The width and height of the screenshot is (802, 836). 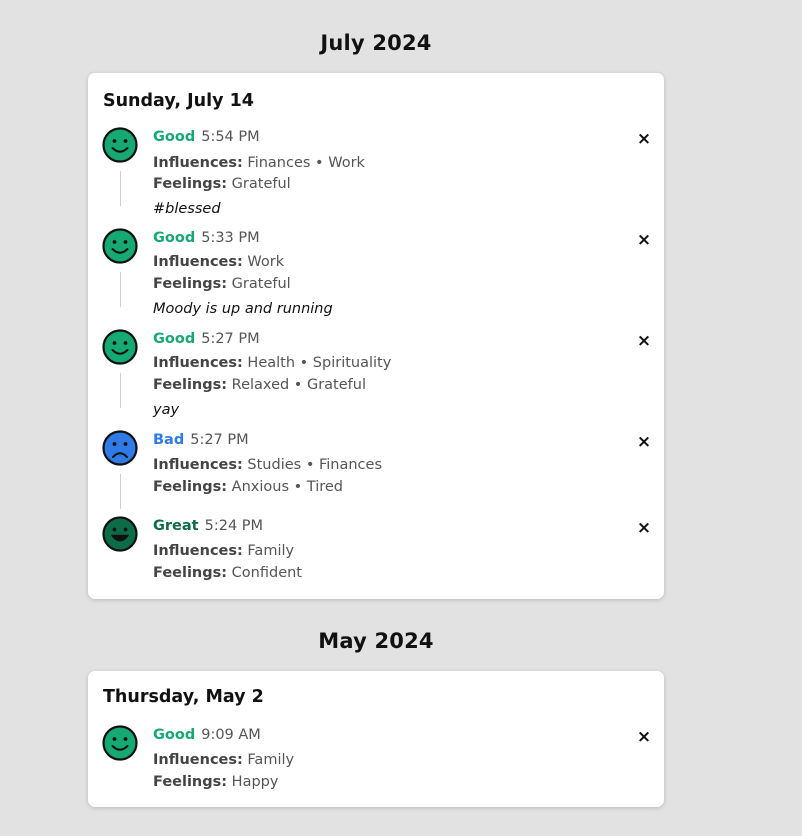 I want to click on grin-face-icon, so click(x=120, y=534).